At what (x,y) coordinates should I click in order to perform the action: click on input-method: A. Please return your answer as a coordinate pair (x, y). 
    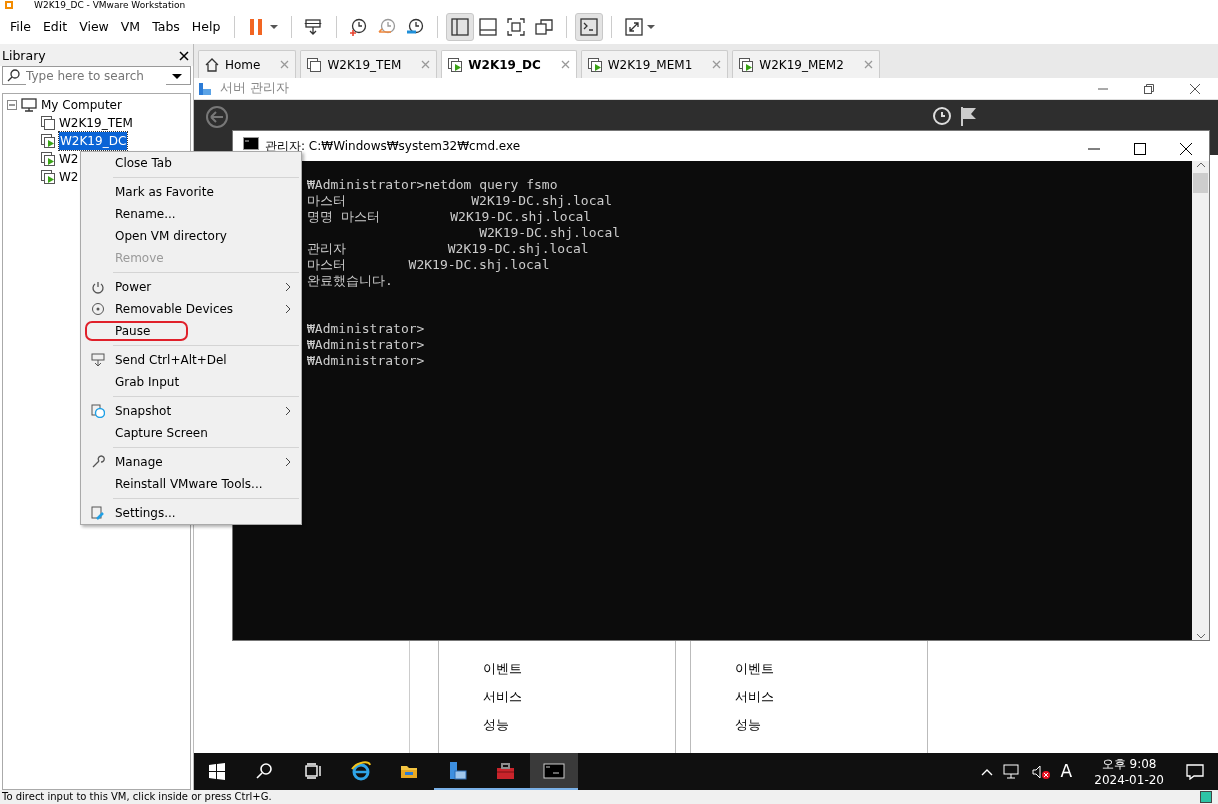
    Looking at the image, I should click on (1066, 771).